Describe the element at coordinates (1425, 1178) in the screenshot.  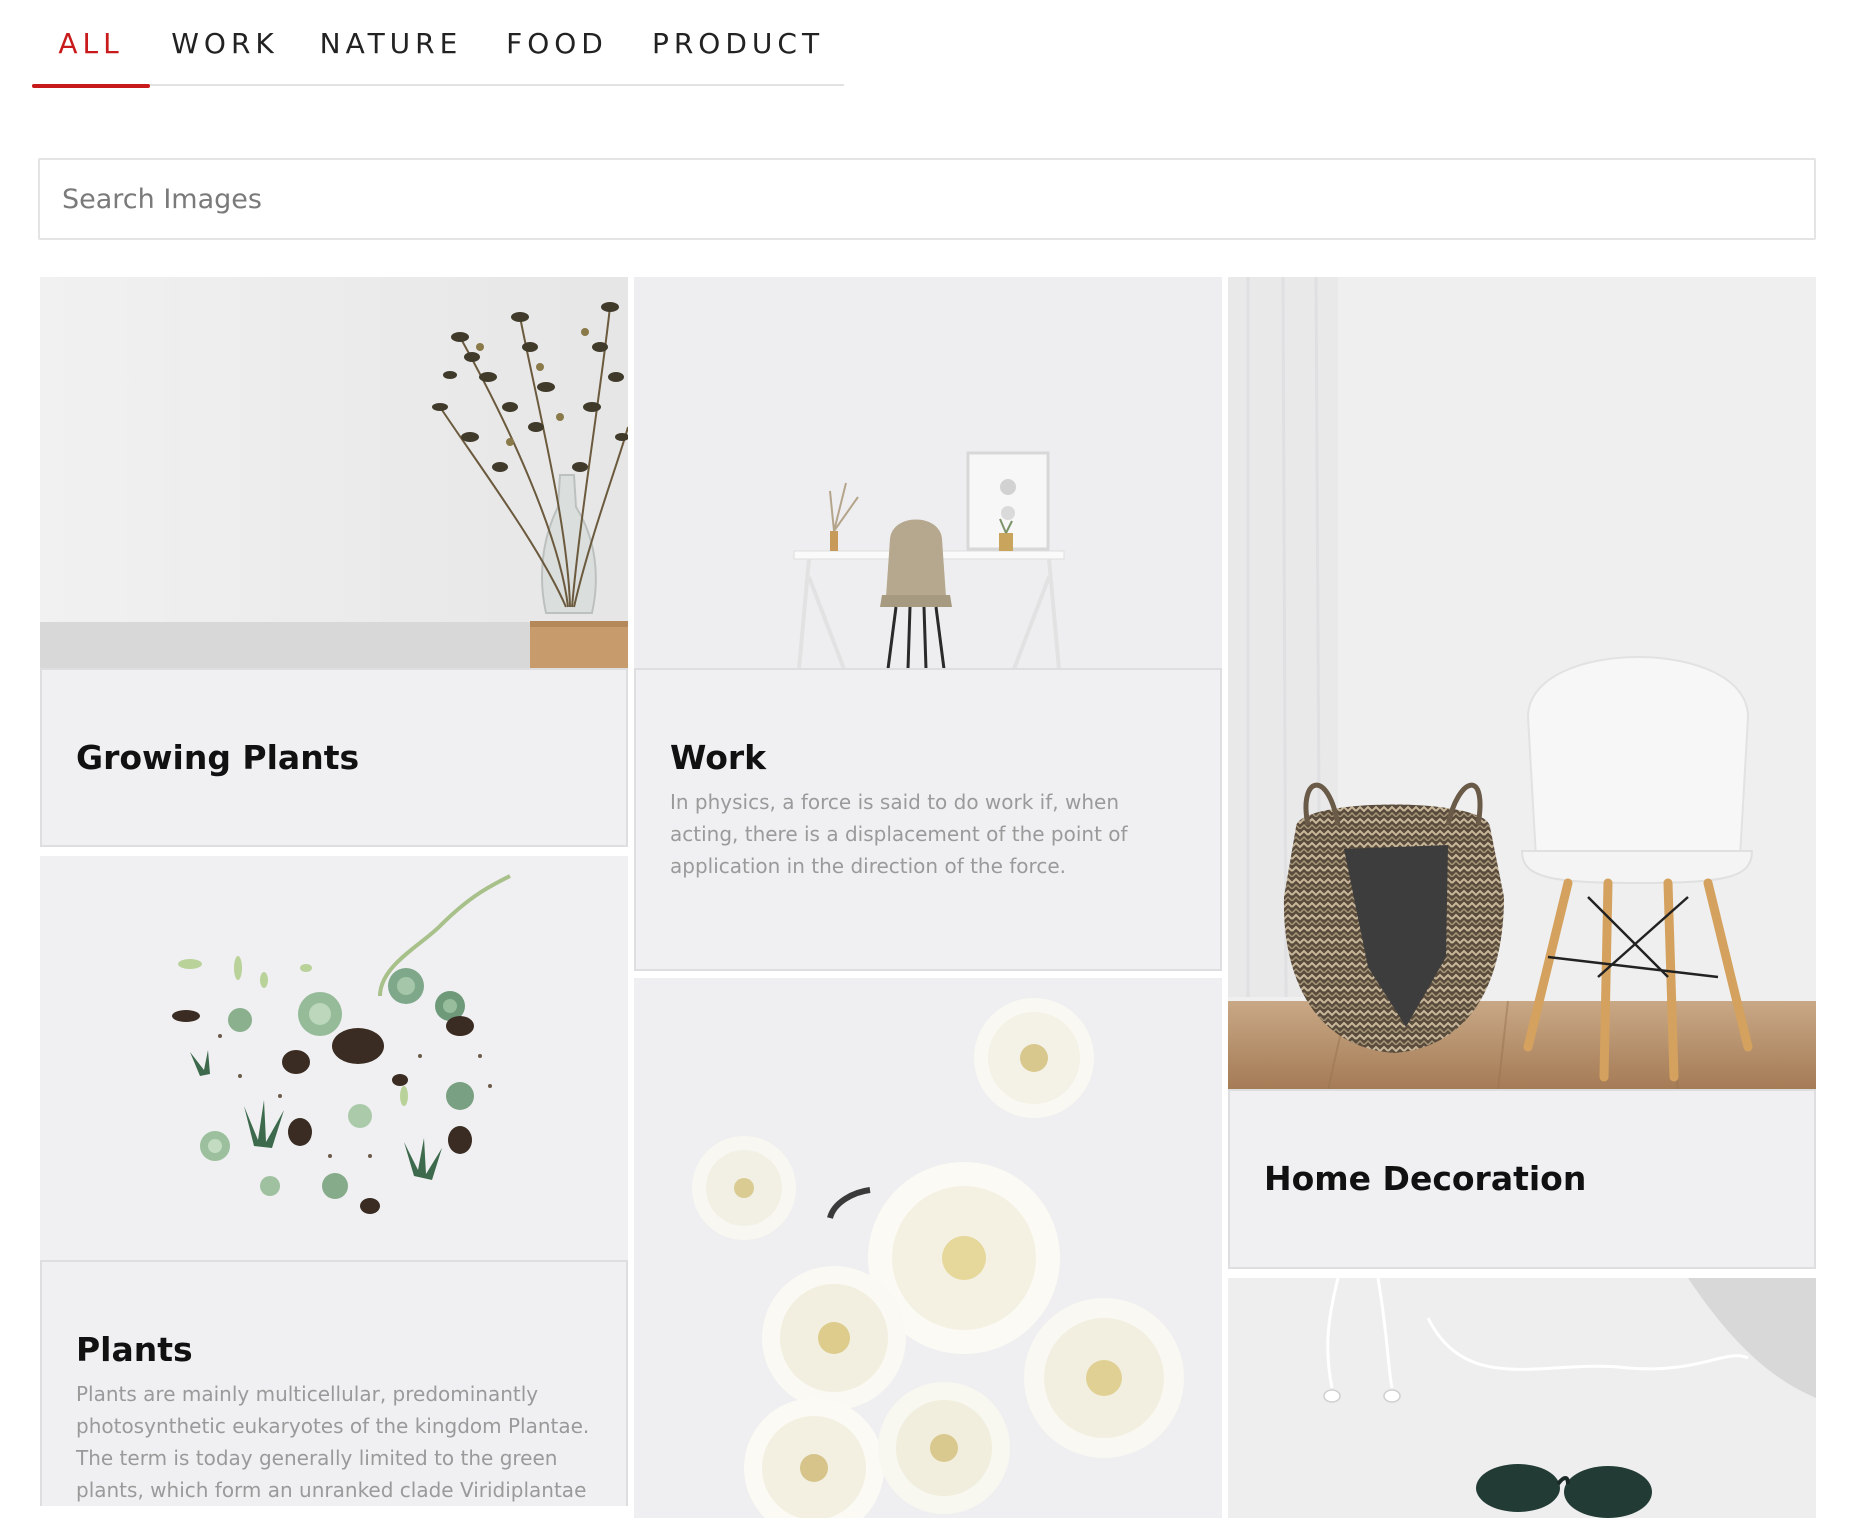
I see `card-title: Home Decoration` at that location.